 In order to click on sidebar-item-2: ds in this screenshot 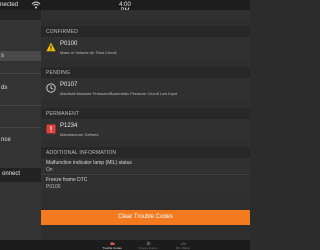, I will do `click(20, 88)`.